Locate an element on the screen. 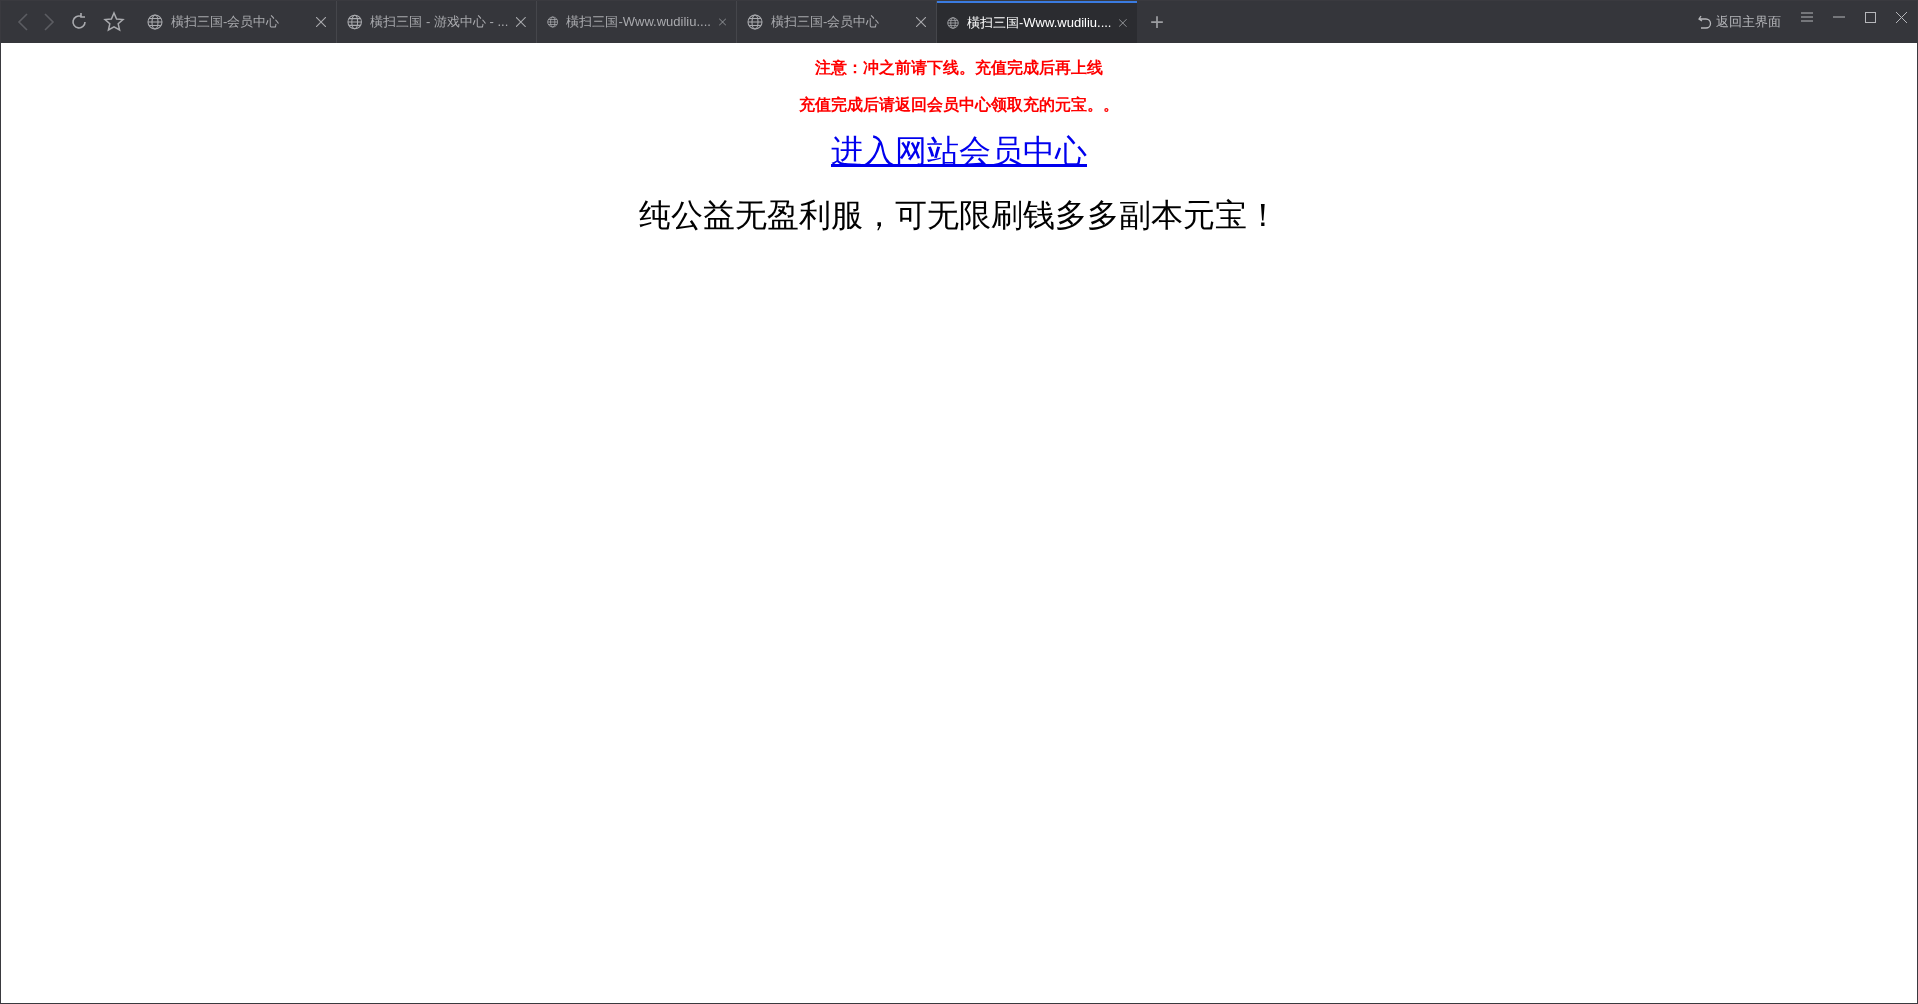  home-button: 返回主界面 is located at coordinates (1739, 22).